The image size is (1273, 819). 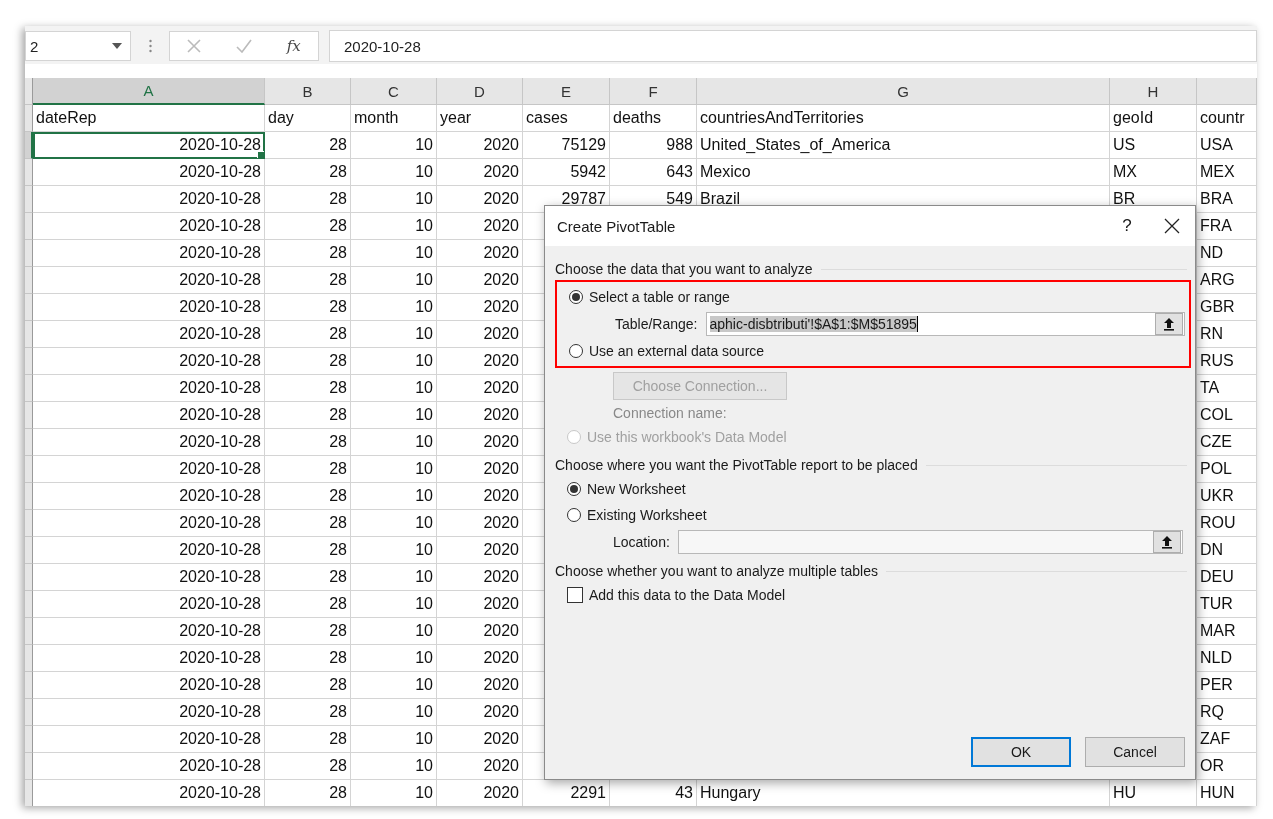 What do you see at coordinates (1227, 712) in the screenshot?
I see `table-cell: RQ` at bounding box center [1227, 712].